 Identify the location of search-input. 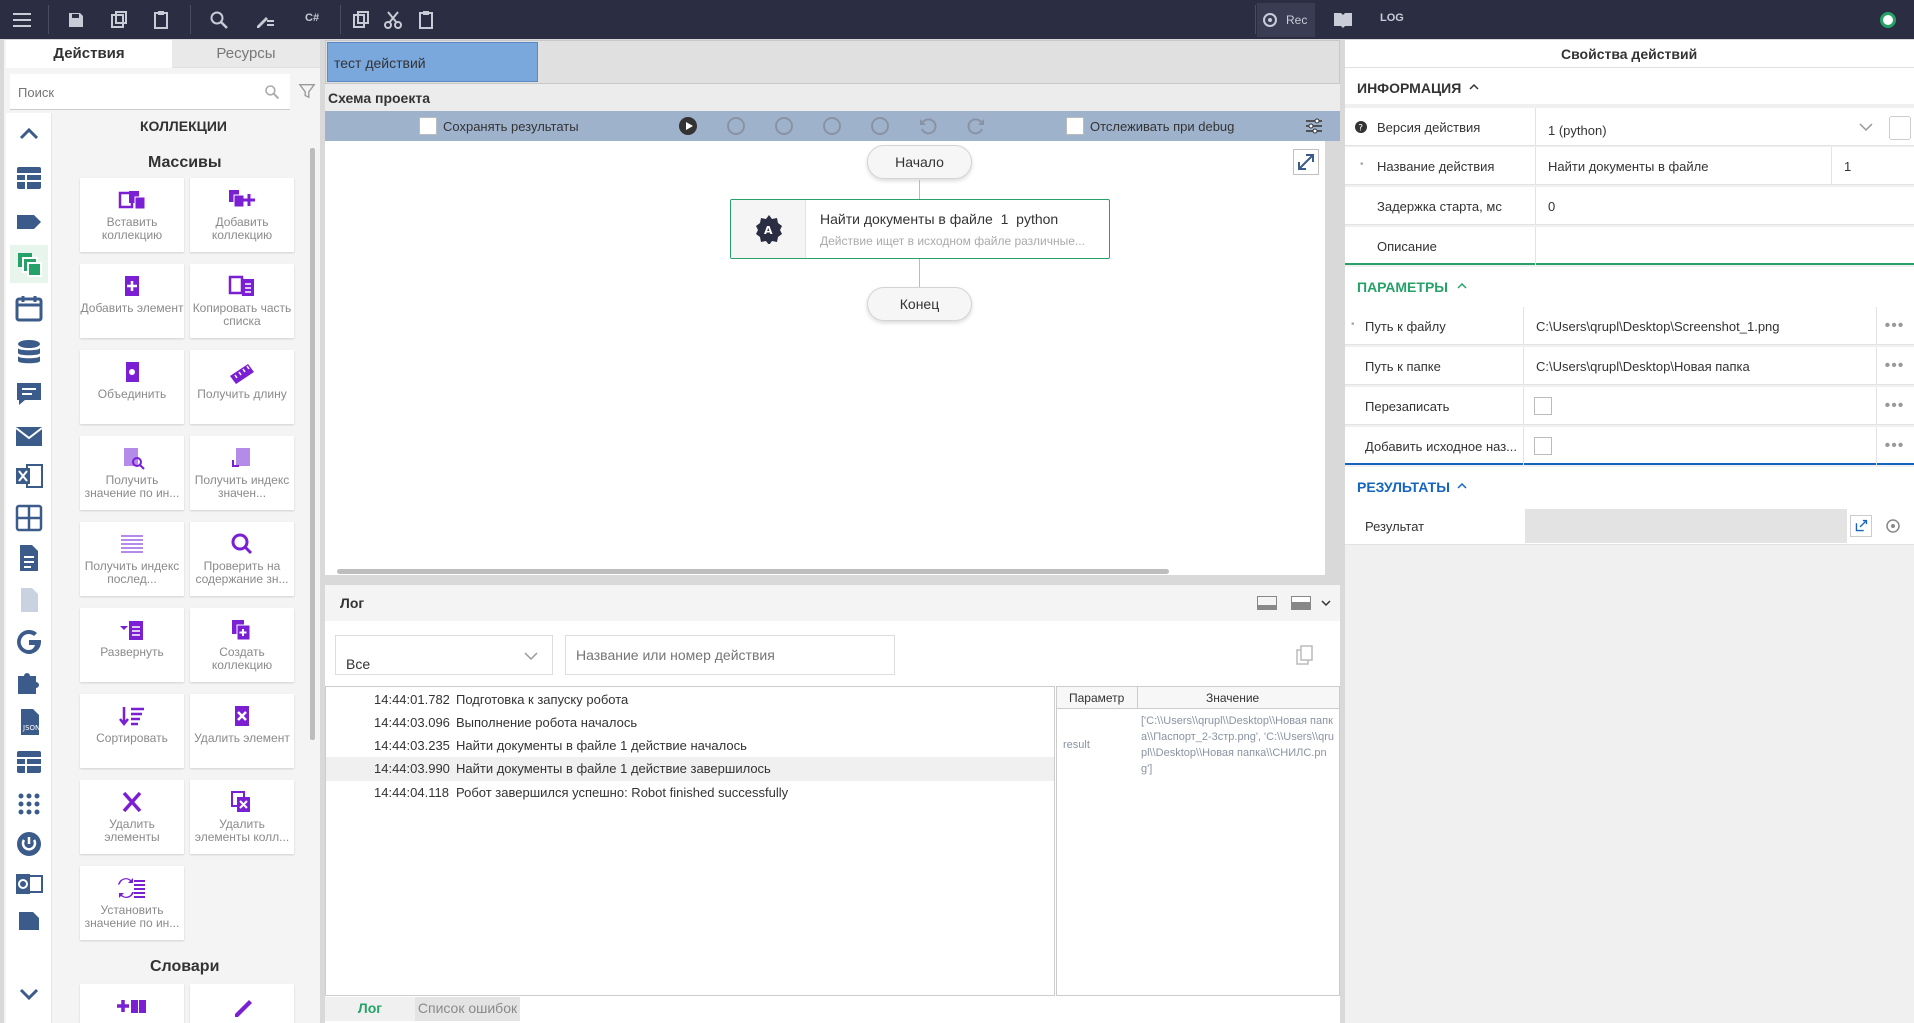
(133, 92).